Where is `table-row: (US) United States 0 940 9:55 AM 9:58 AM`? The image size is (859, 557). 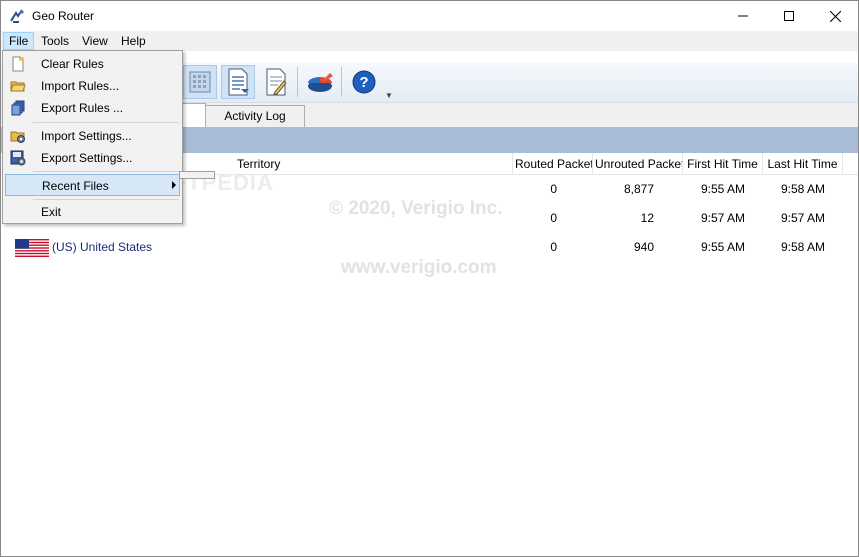 table-row: (US) United States 0 940 9:55 AM 9:58 AM is located at coordinates (429, 247).